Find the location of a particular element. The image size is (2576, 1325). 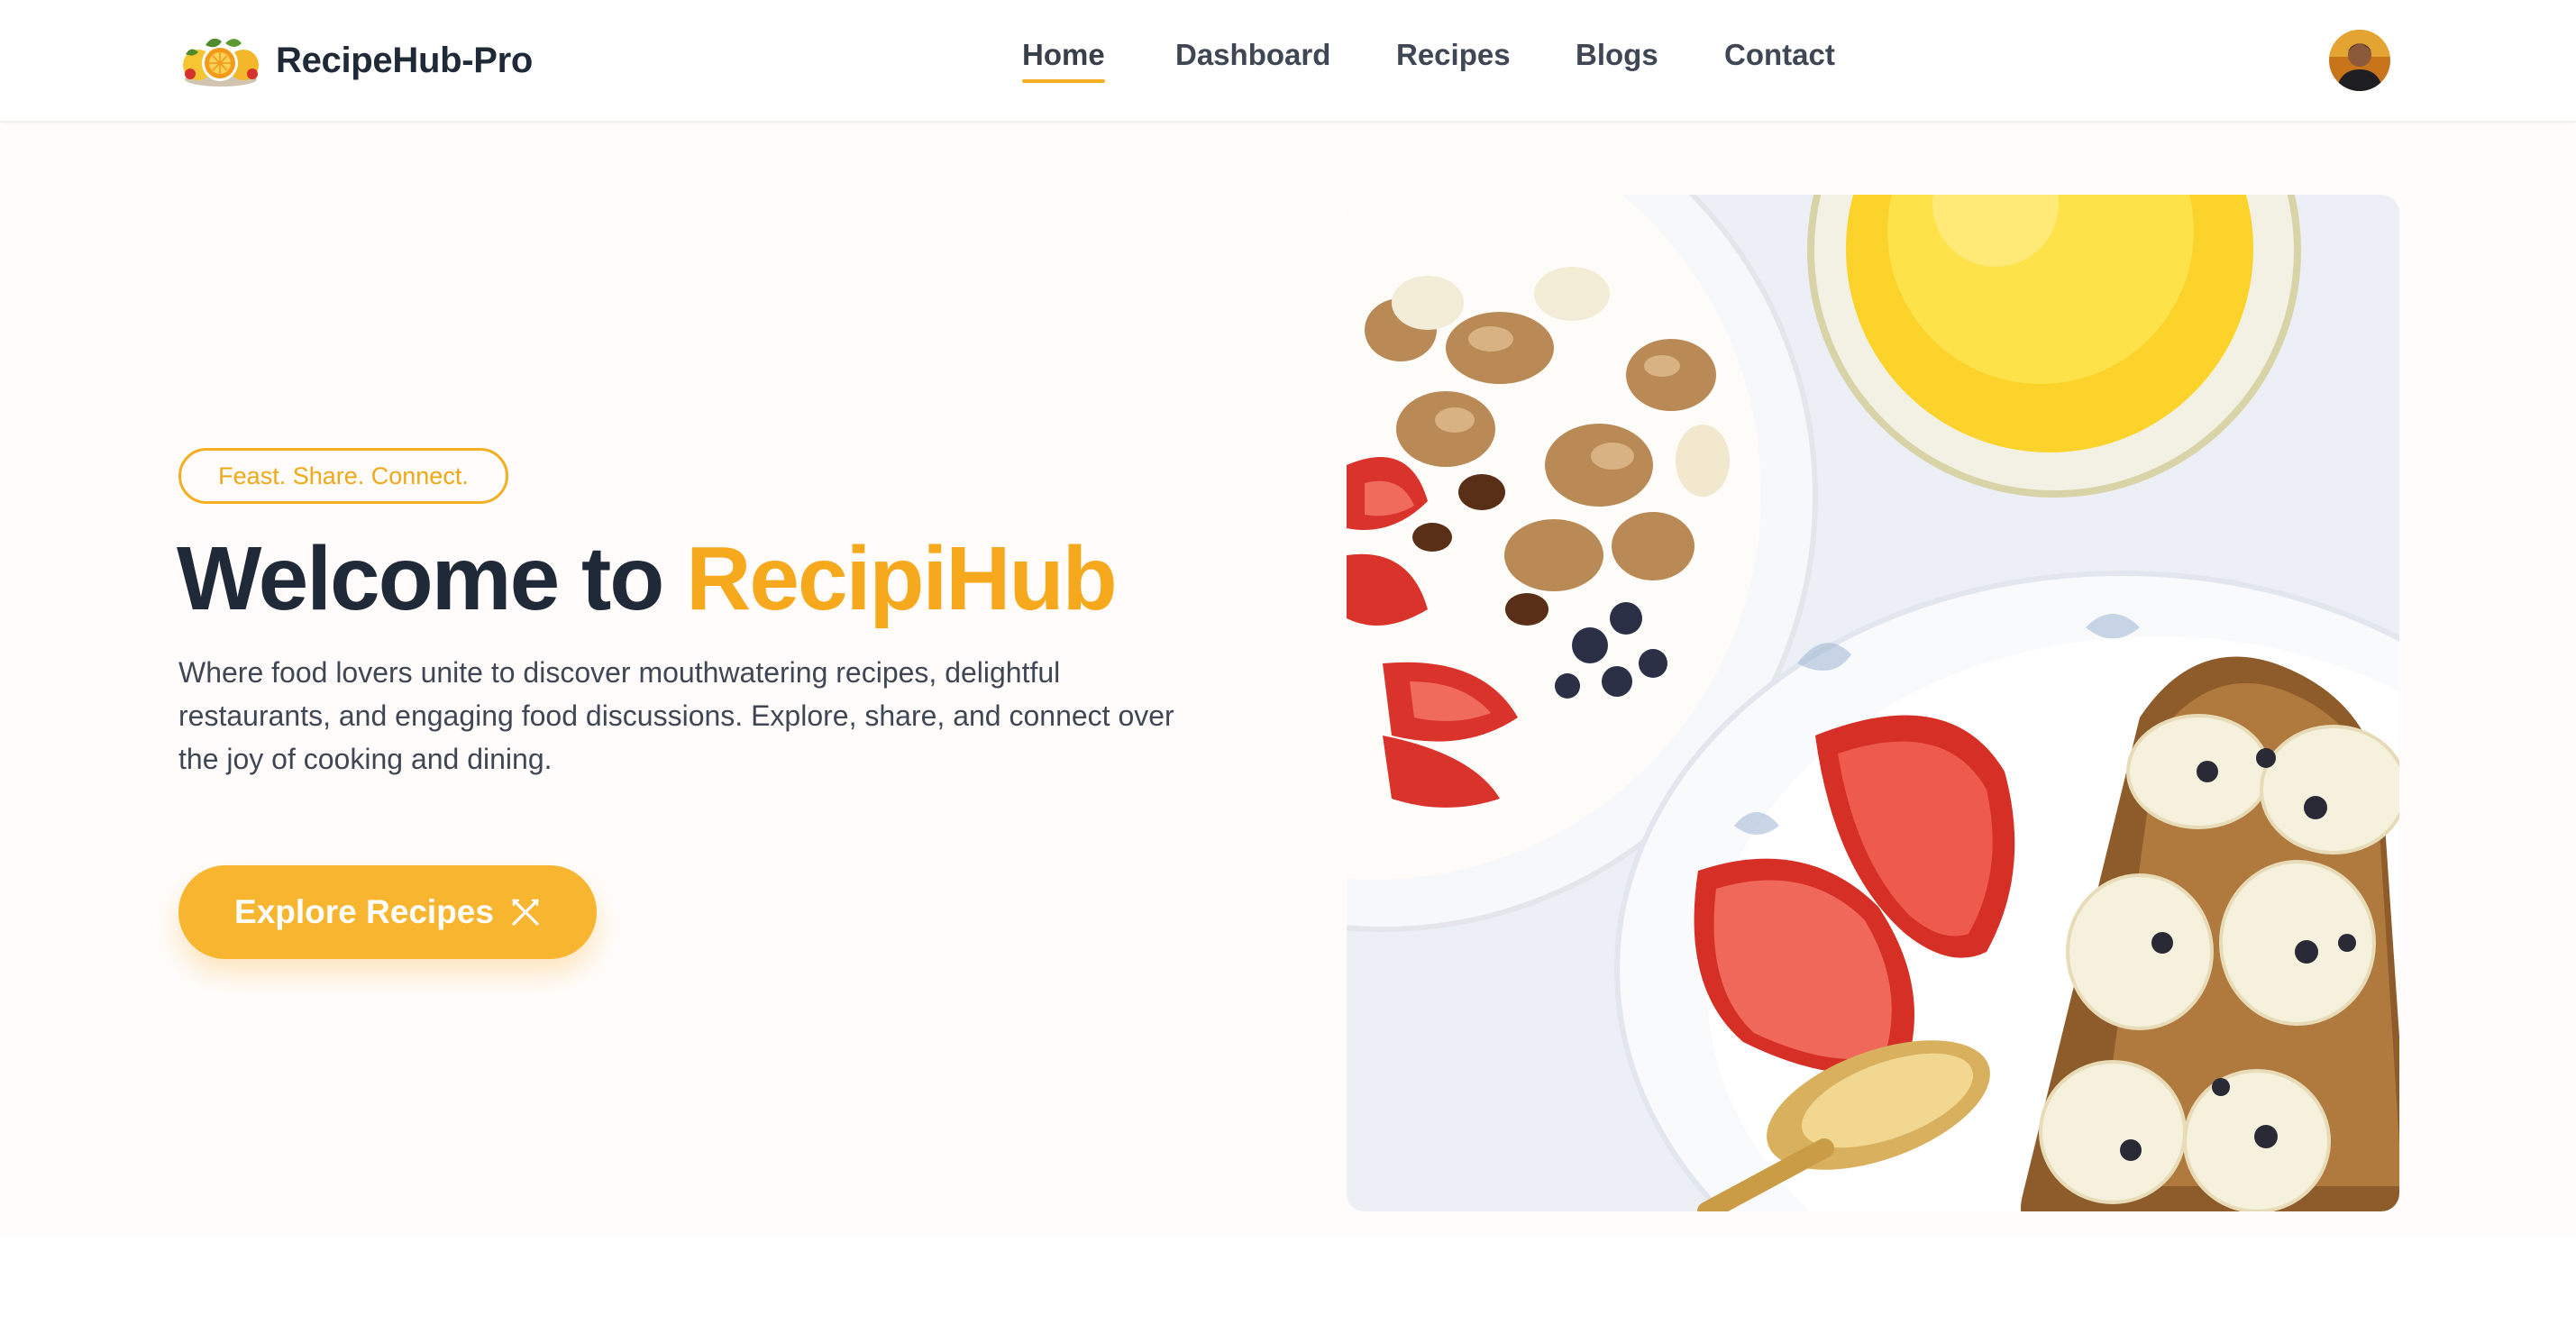

nav-item-label: Dashboard is located at coordinates (1253, 54).